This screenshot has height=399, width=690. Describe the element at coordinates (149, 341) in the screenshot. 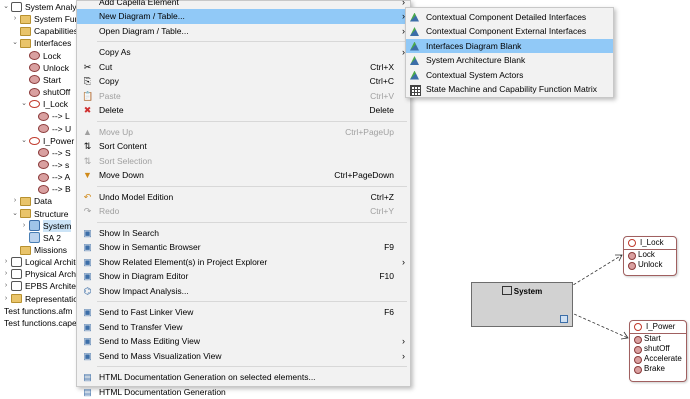

I see `menu-item-label: Send to Mass Editing View` at that location.